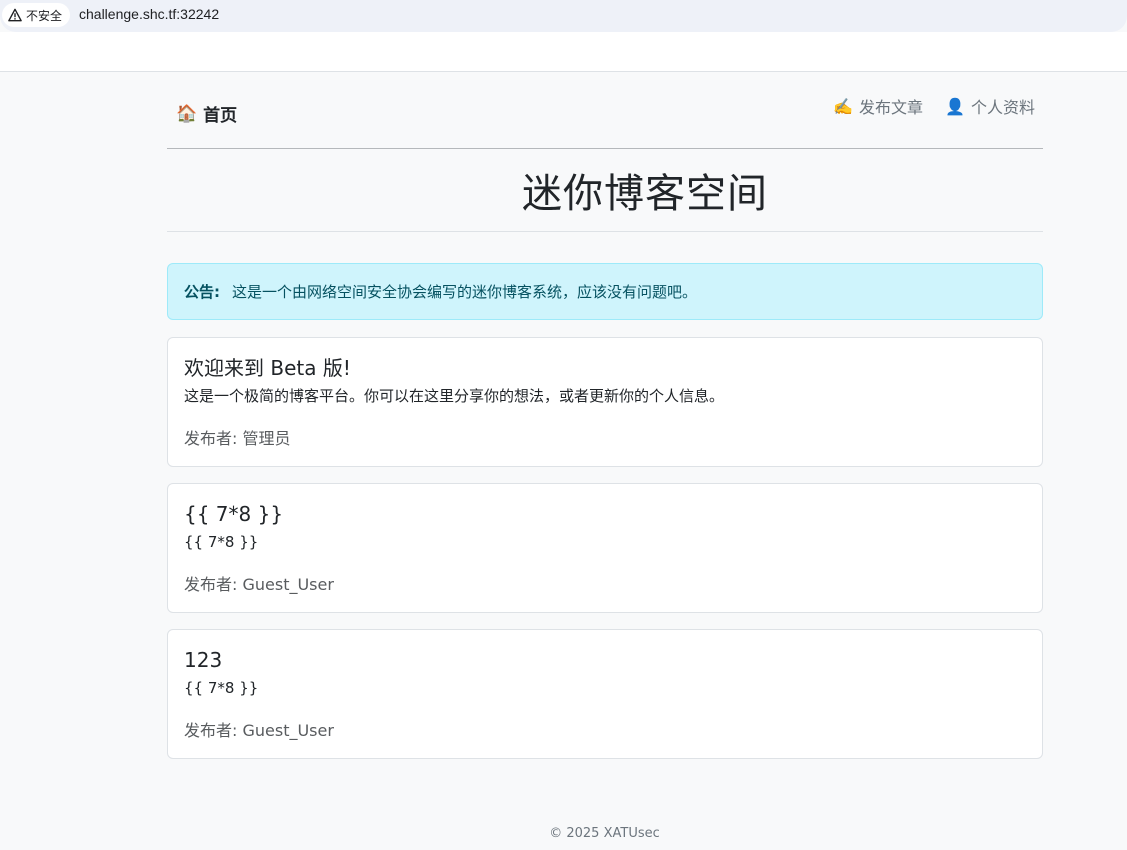 This screenshot has width=1127, height=850. What do you see at coordinates (44, 15) in the screenshot?
I see `security-label: 不安全` at bounding box center [44, 15].